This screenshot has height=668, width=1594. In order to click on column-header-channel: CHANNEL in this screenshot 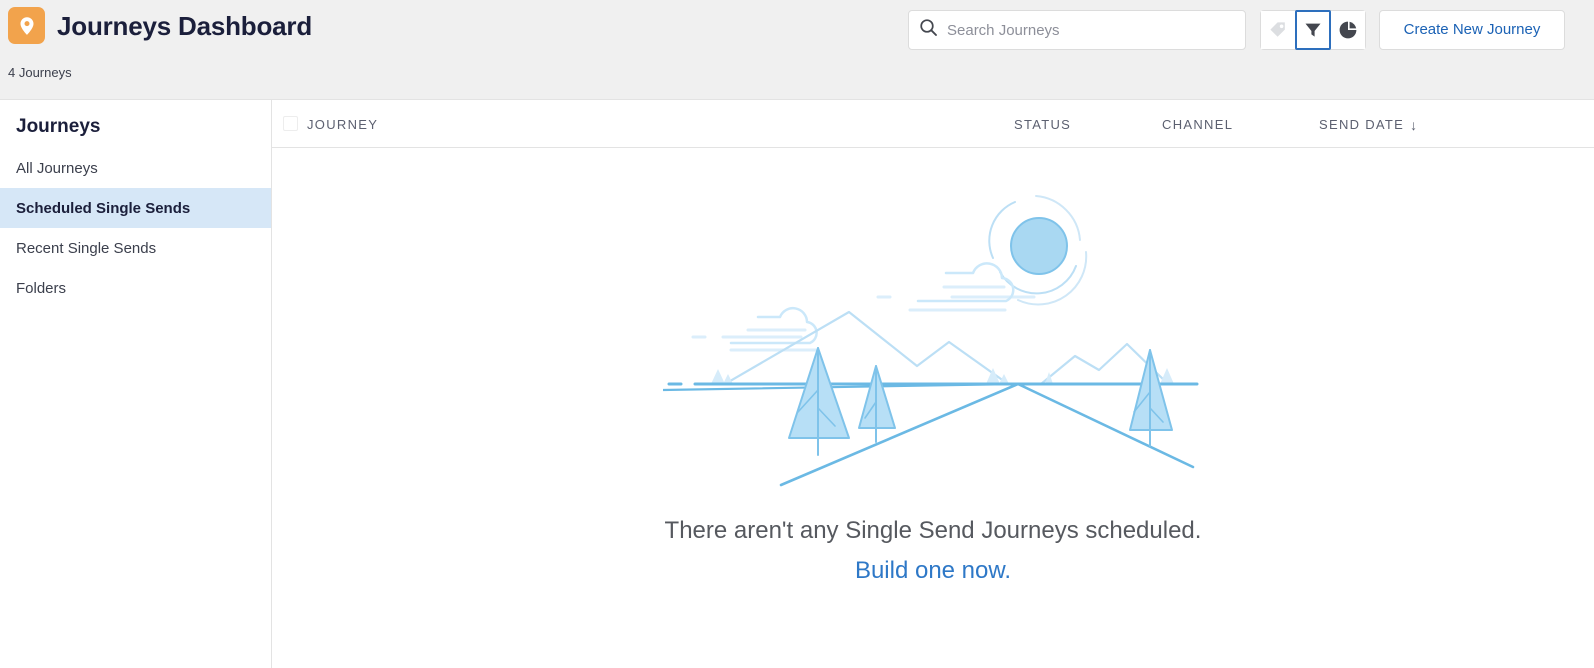, I will do `click(1197, 124)`.